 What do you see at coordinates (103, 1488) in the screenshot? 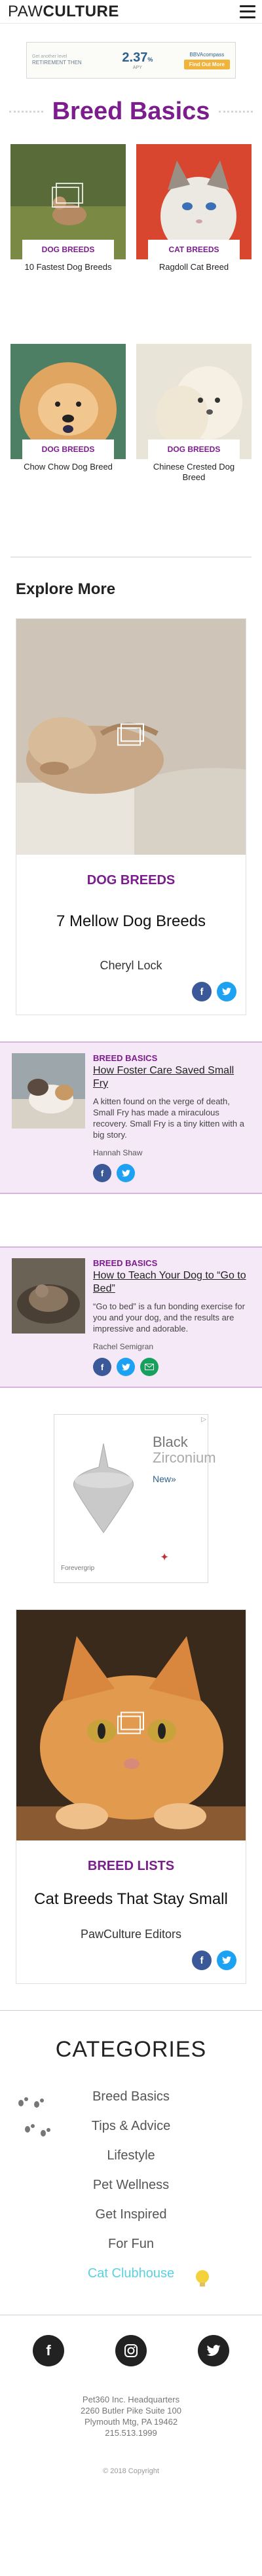
I see `spinning-top-image` at bounding box center [103, 1488].